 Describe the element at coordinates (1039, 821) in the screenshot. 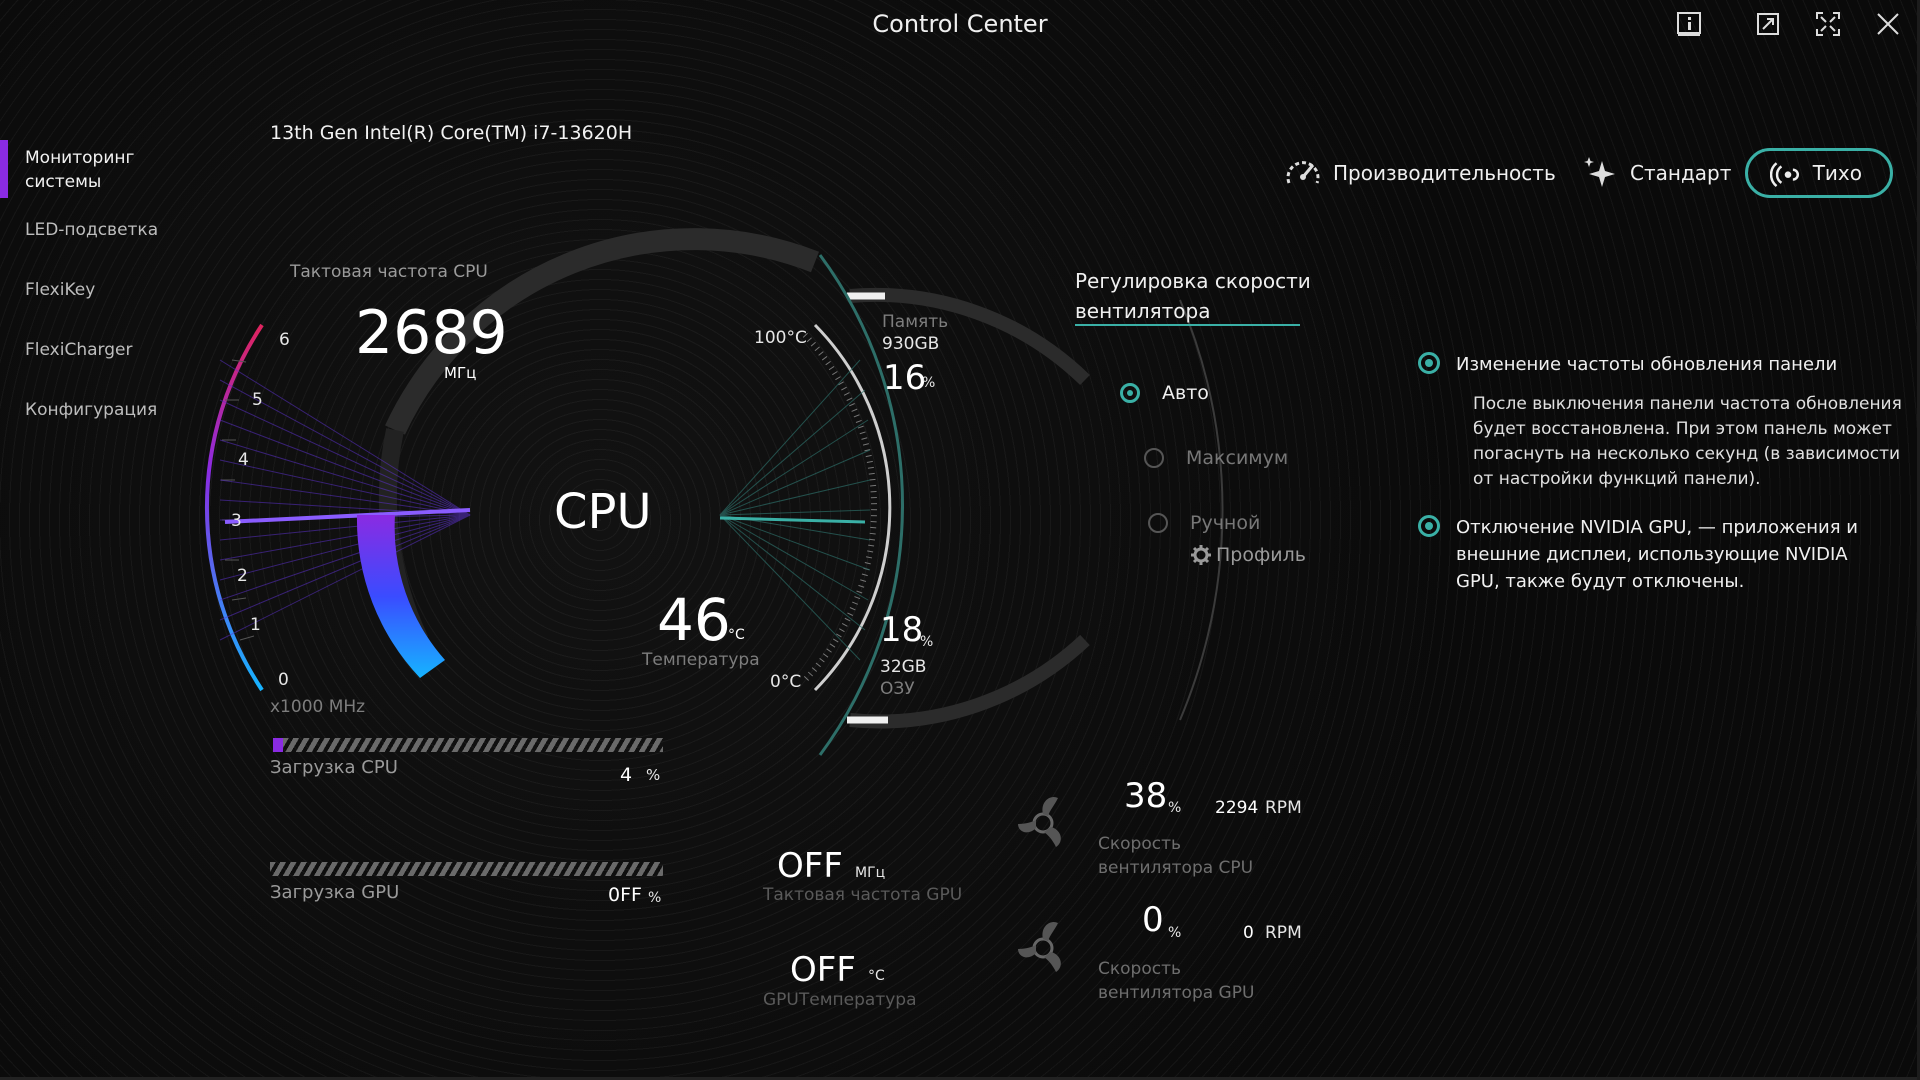

I see `cpu-fan-icon` at that location.